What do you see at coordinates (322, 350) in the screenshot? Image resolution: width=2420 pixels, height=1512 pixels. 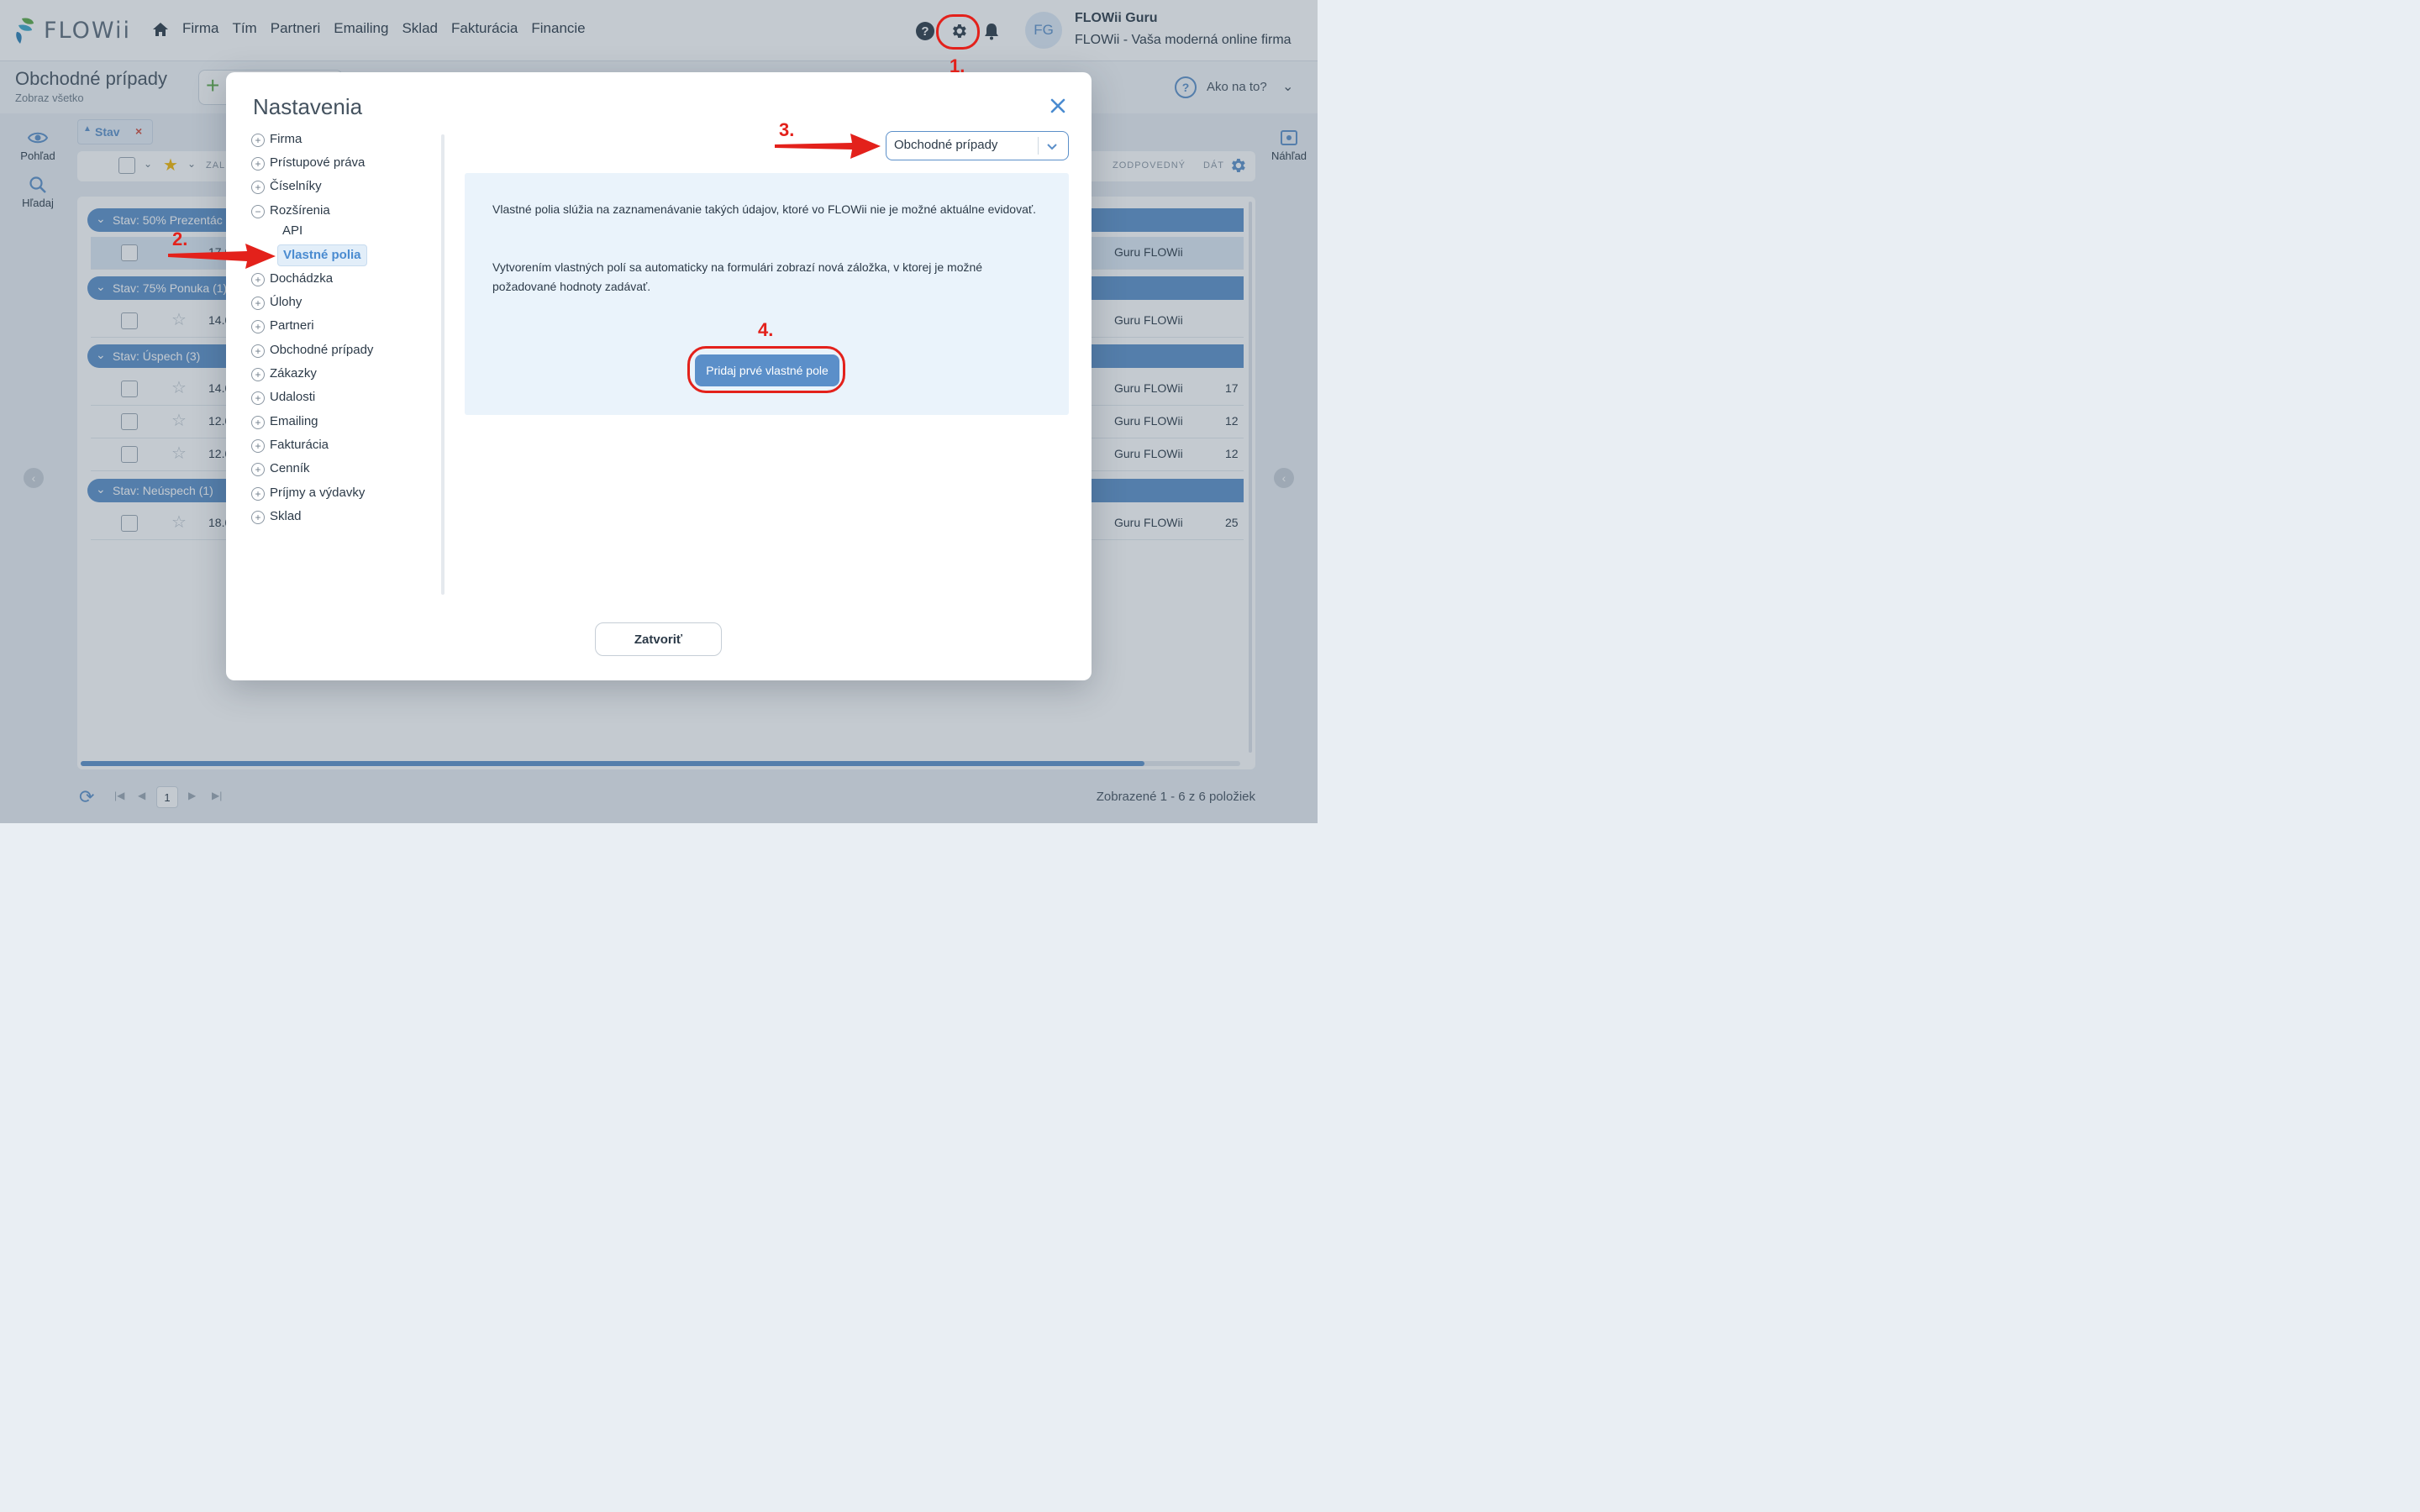 I see `tree-item-label: Obchodné prípady` at bounding box center [322, 350].